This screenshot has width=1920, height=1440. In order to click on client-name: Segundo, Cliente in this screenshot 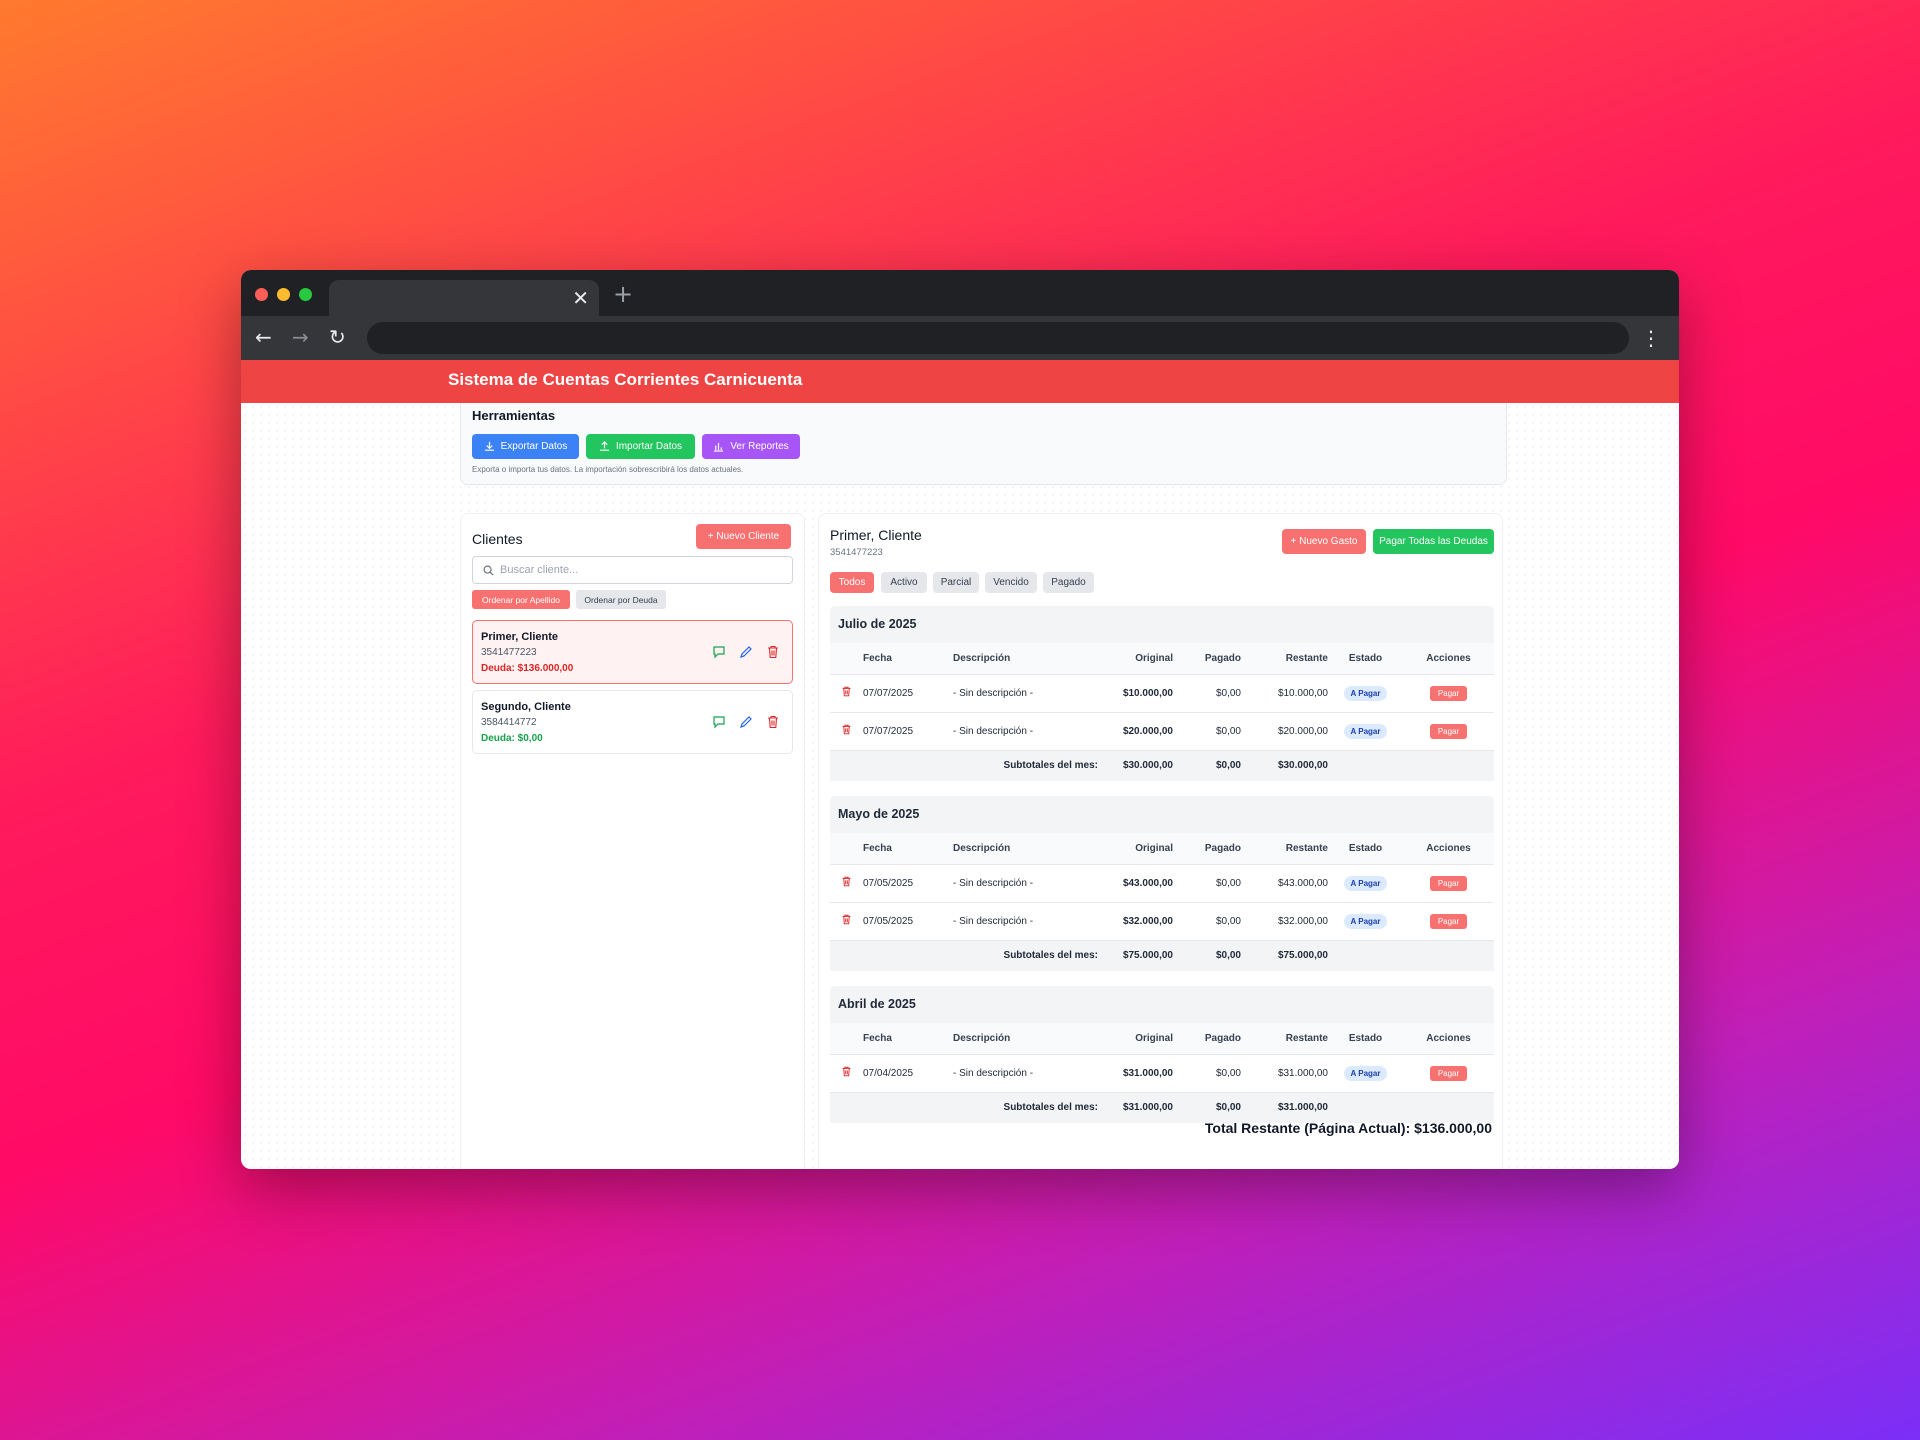, I will do `click(526, 707)`.